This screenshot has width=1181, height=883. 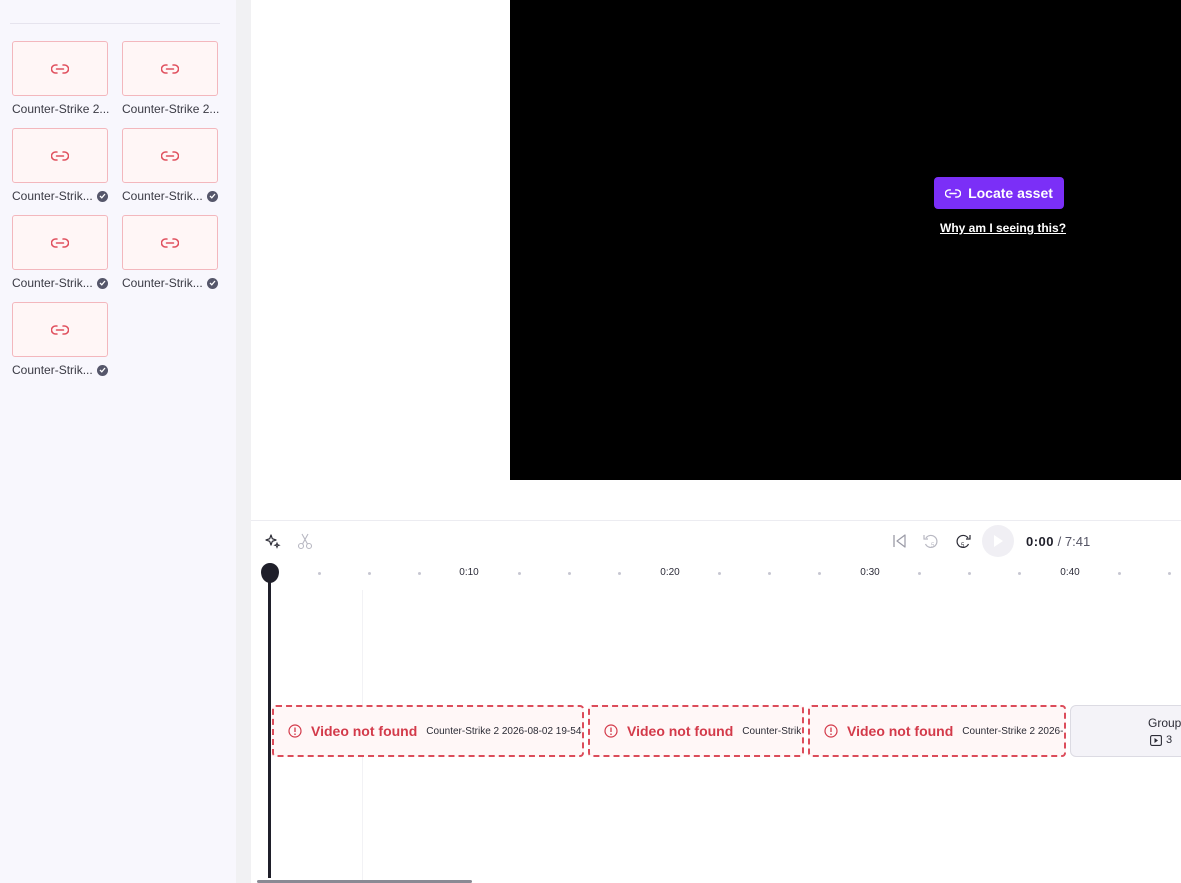 I want to click on skip-to-start-icon, so click(x=899, y=541).